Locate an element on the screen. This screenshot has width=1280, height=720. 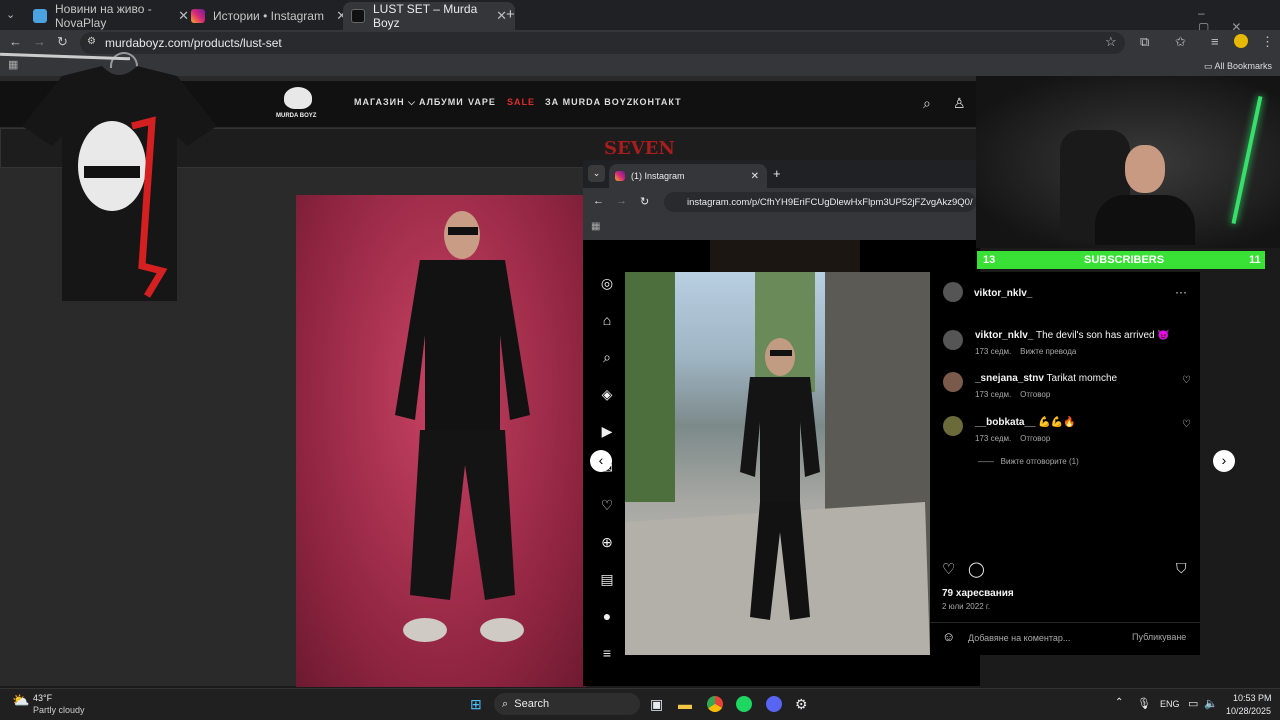
comment-text: Tarikat momche is located at coordinates (1082, 378).